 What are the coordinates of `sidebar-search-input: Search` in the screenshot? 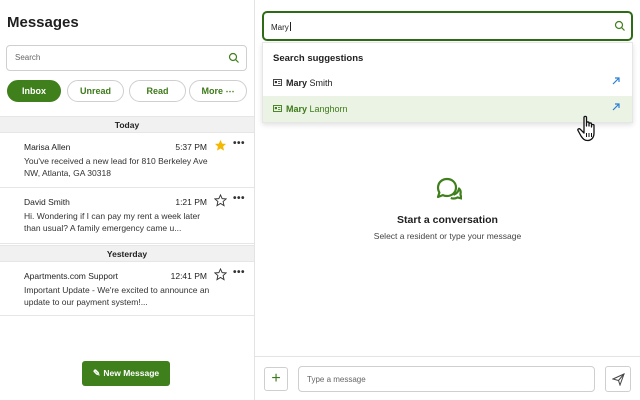 It's located at (126, 58).